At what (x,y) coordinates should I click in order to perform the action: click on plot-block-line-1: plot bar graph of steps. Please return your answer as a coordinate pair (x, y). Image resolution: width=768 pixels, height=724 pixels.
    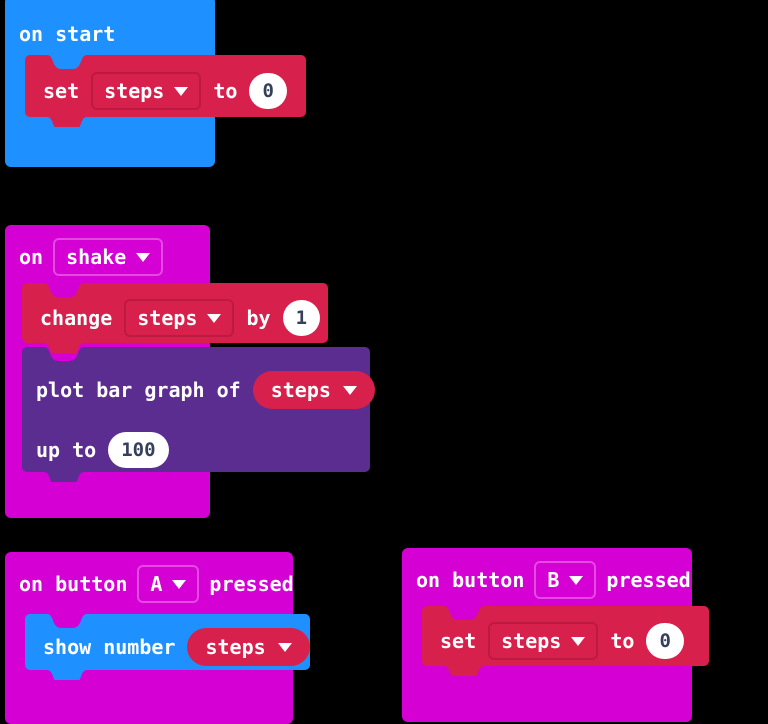
    Looking at the image, I should click on (205, 390).